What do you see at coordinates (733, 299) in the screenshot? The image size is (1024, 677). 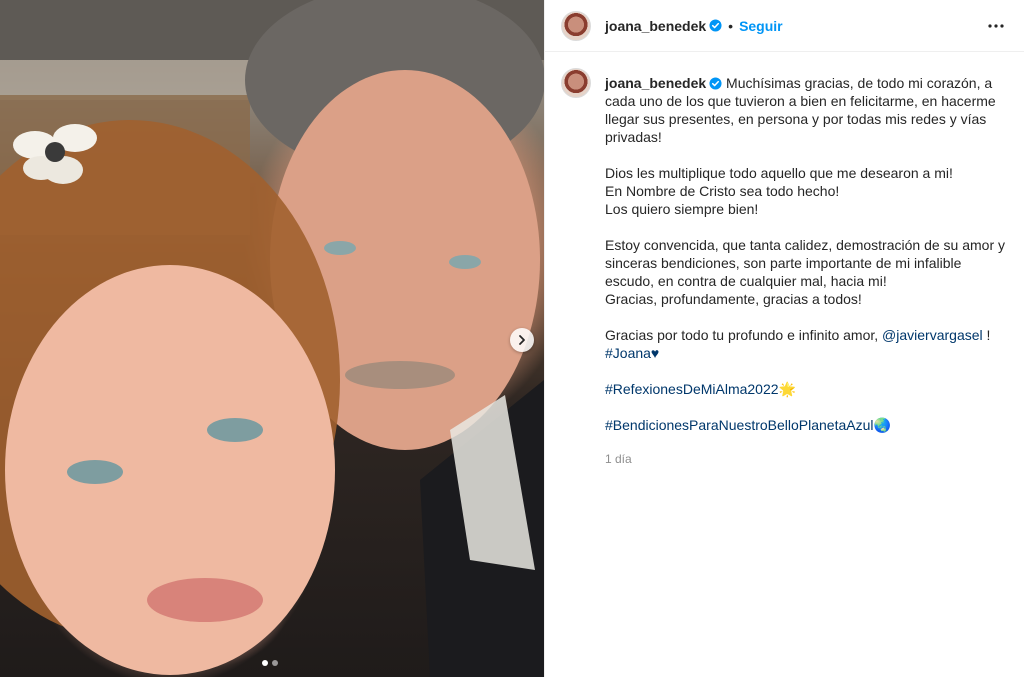 I see `caption-line: Gracias, profundamente, gracias a todos!` at bounding box center [733, 299].